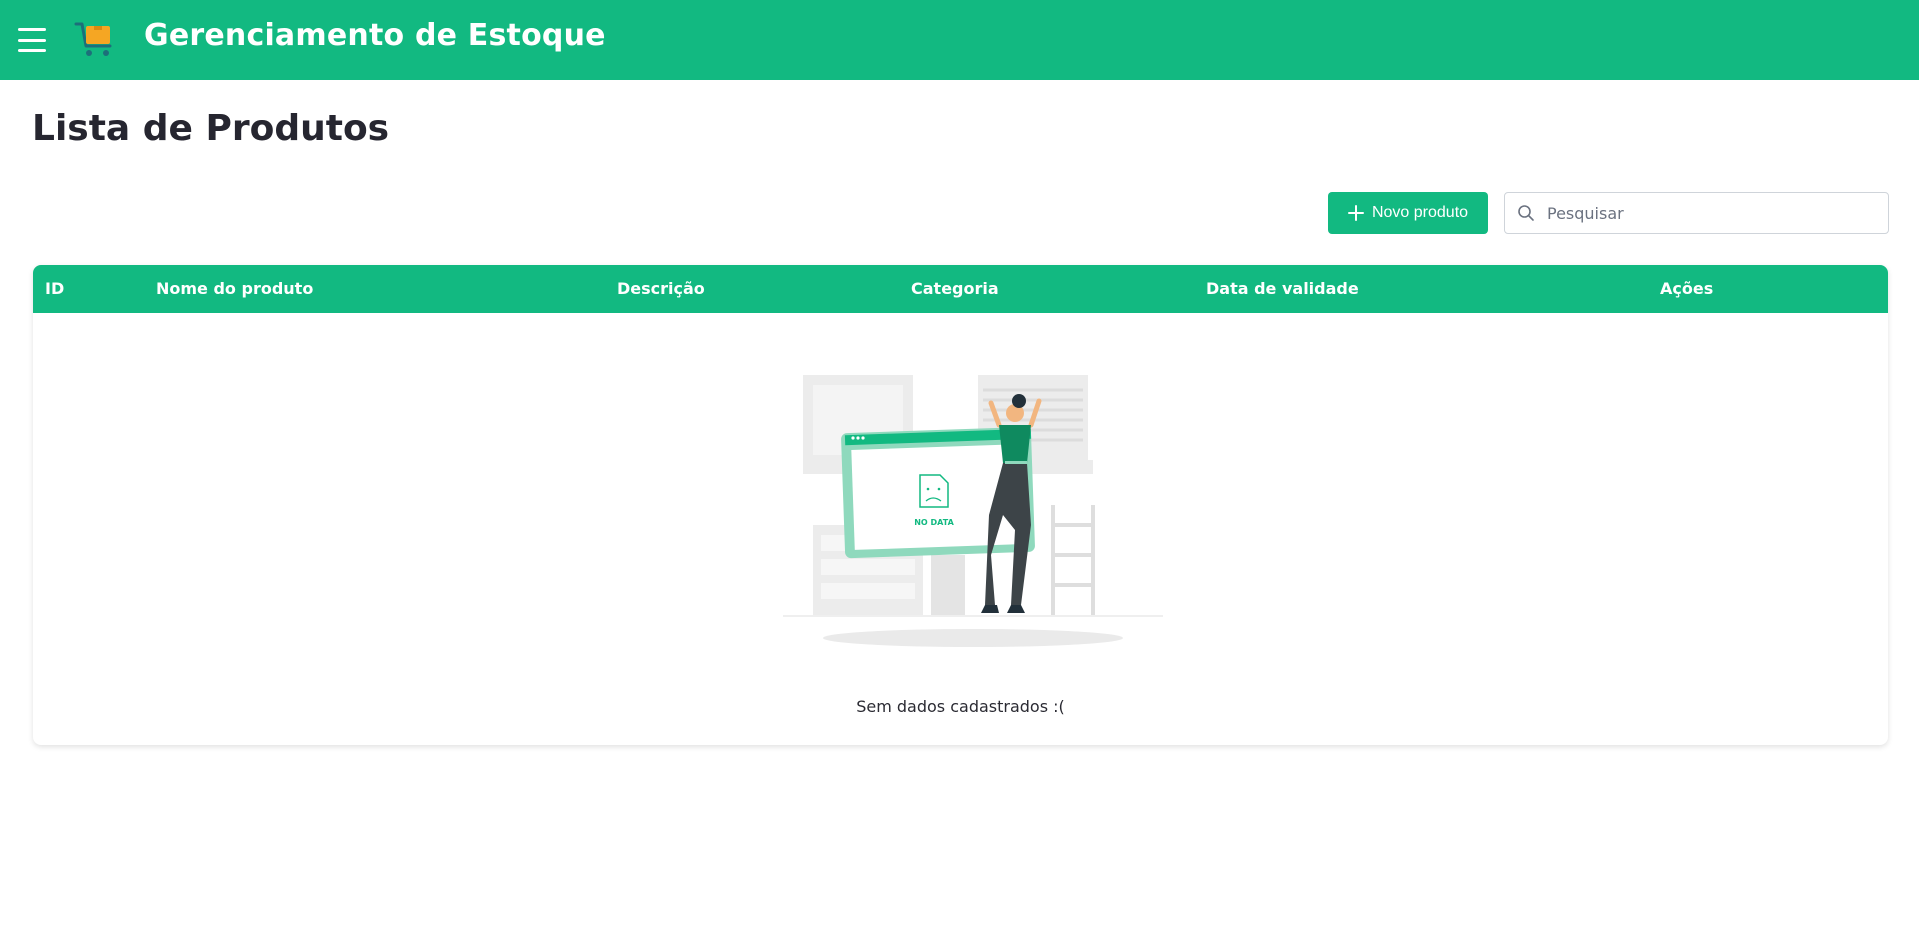 This screenshot has width=1919, height=949. What do you see at coordinates (960, 706) in the screenshot?
I see `empty-state-message: Sem dados cadastrados :(` at bounding box center [960, 706].